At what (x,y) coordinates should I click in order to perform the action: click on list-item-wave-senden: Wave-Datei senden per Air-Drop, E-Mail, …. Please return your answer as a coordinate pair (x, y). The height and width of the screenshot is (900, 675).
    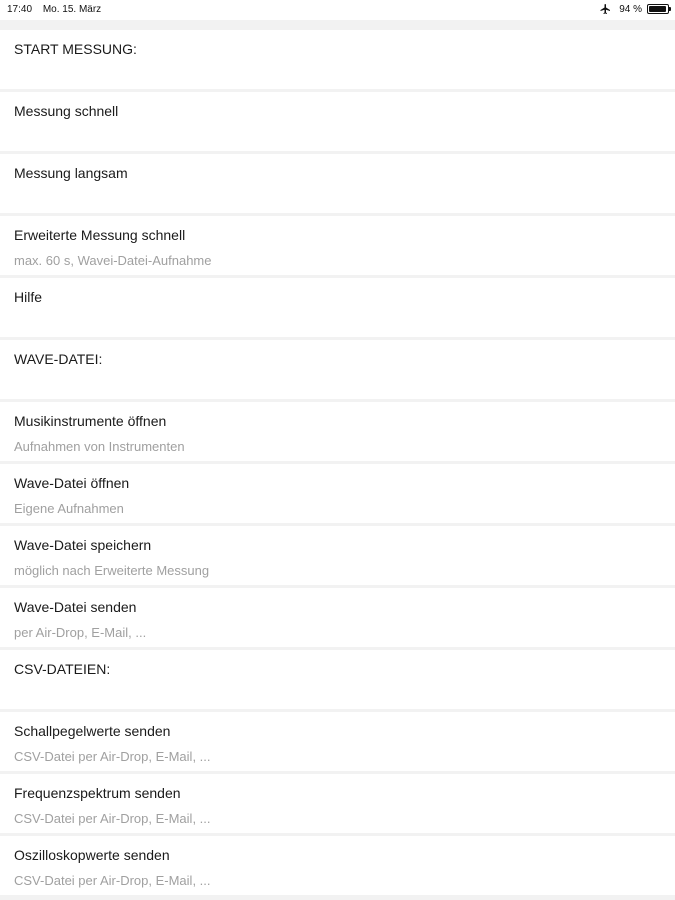
    Looking at the image, I should click on (337, 617).